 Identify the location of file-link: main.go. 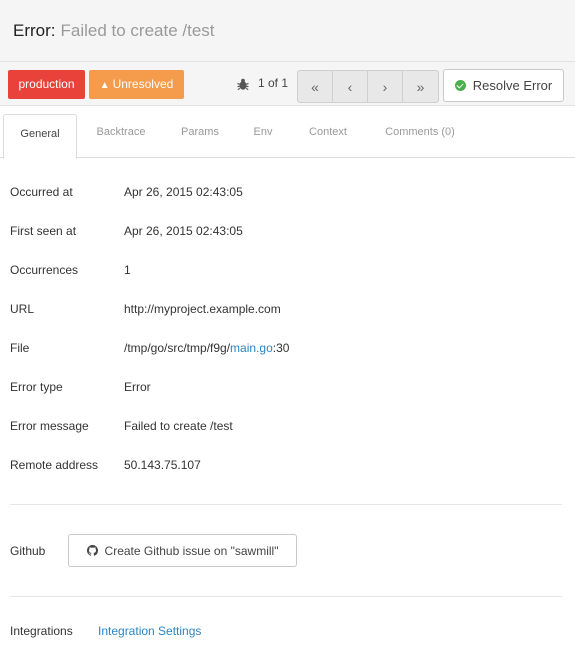
(251, 348).